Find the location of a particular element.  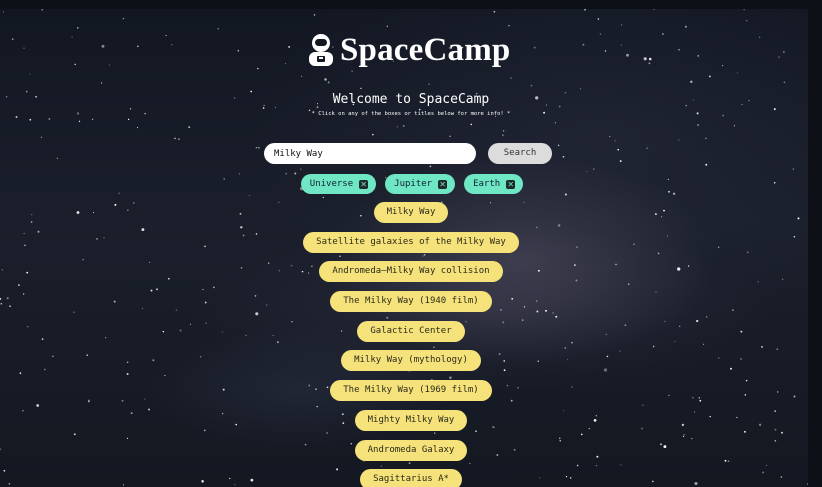

result-item: Andromeda–Milky Way collision is located at coordinates (411, 272).